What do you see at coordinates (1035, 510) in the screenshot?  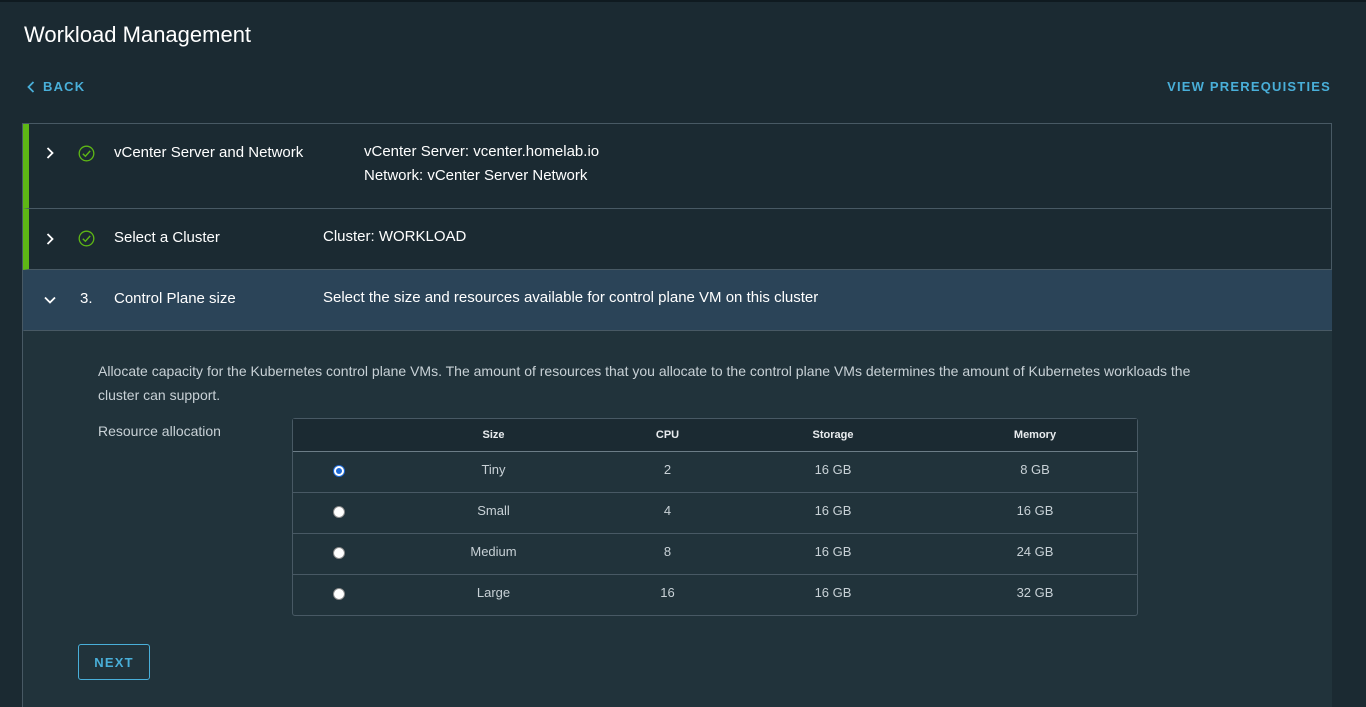 I see `cell-memory: 16 GB` at bounding box center [1035, 510].